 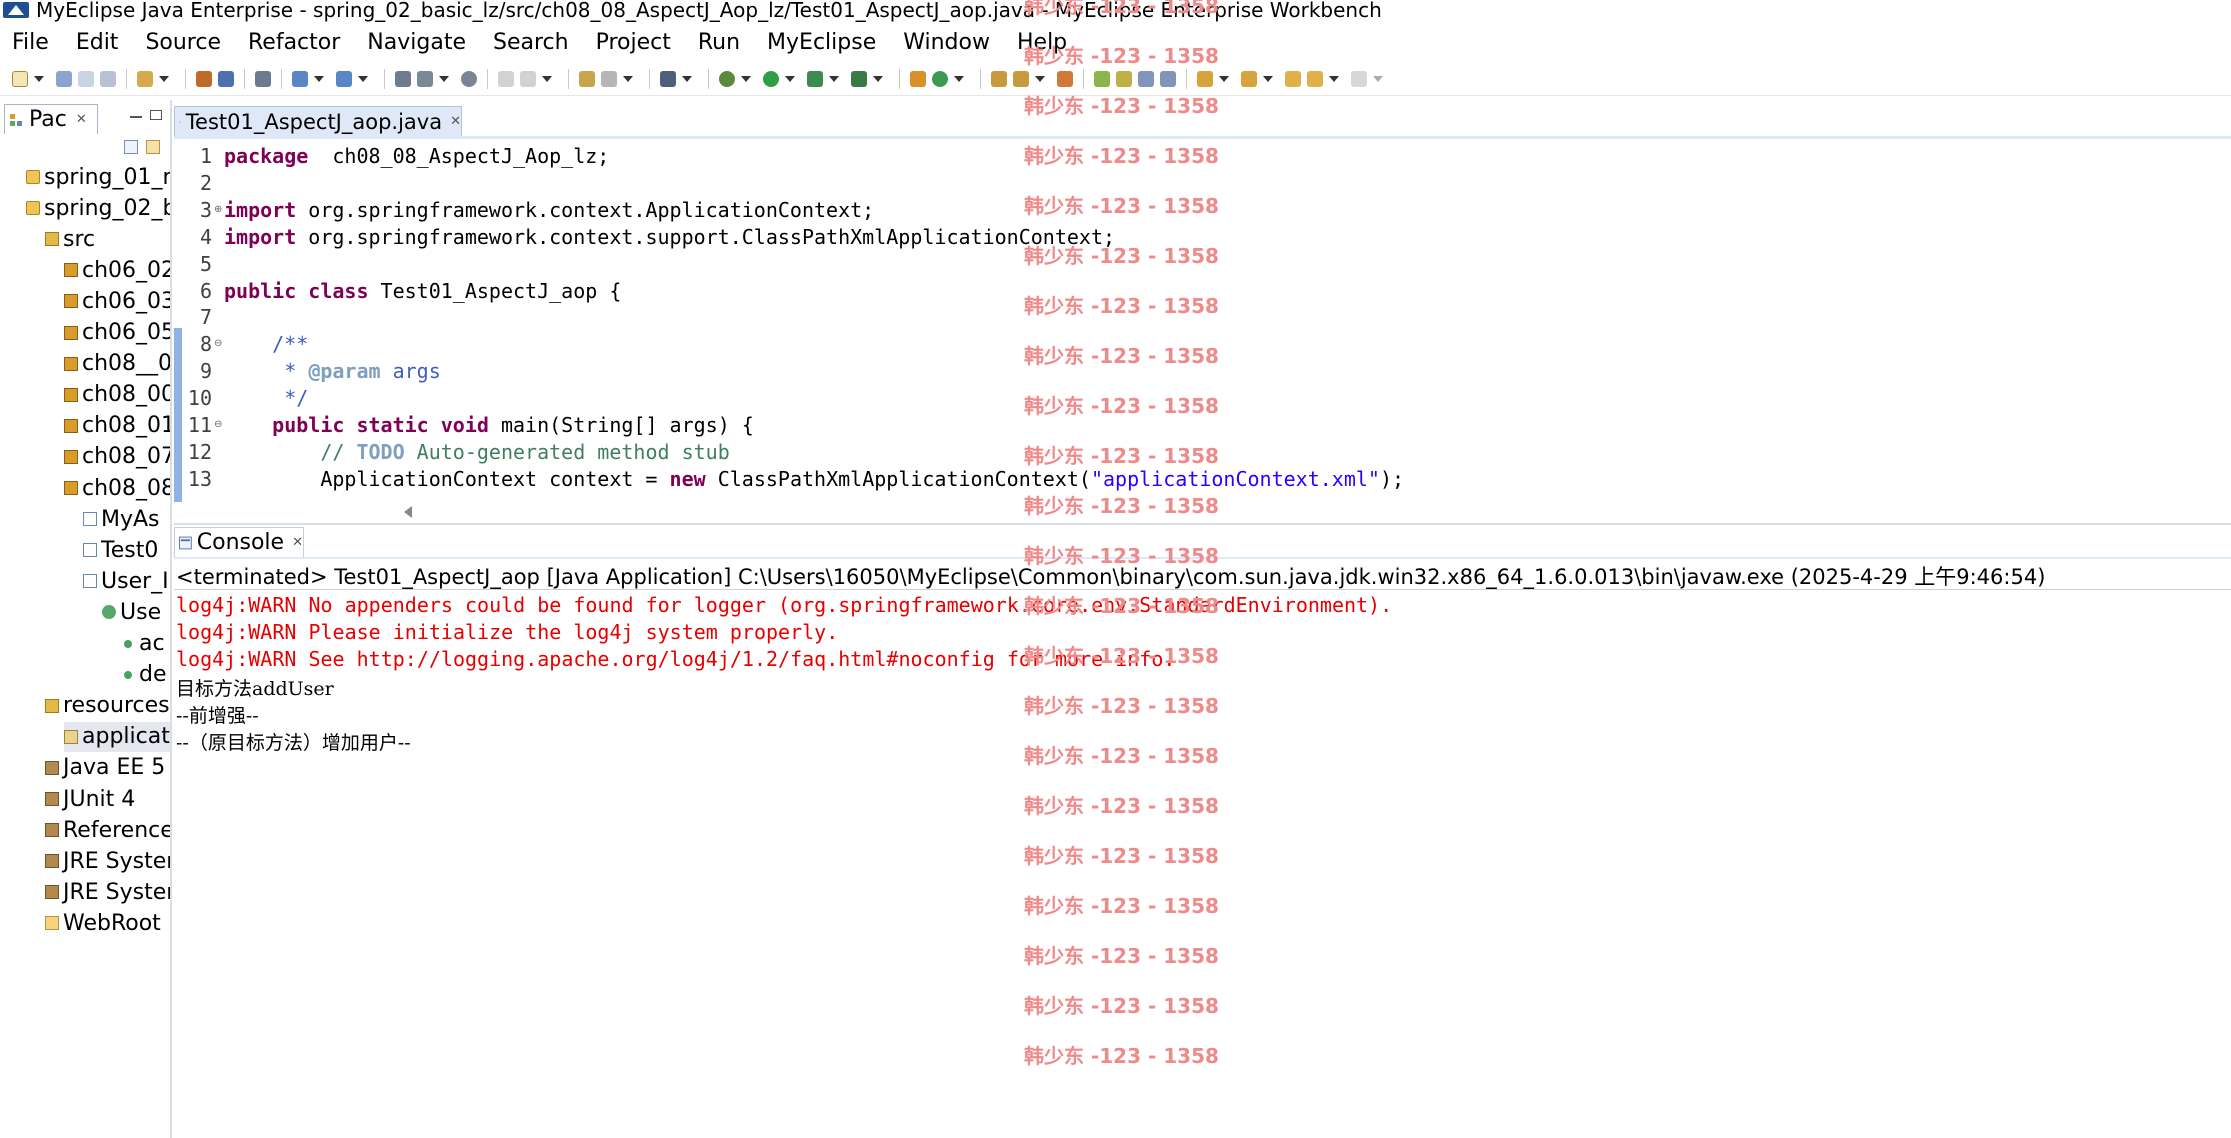 What do you see at coordinates (609, 78) in the screenshot?
I see `open-task-icon` at bounding box center [609, 78].